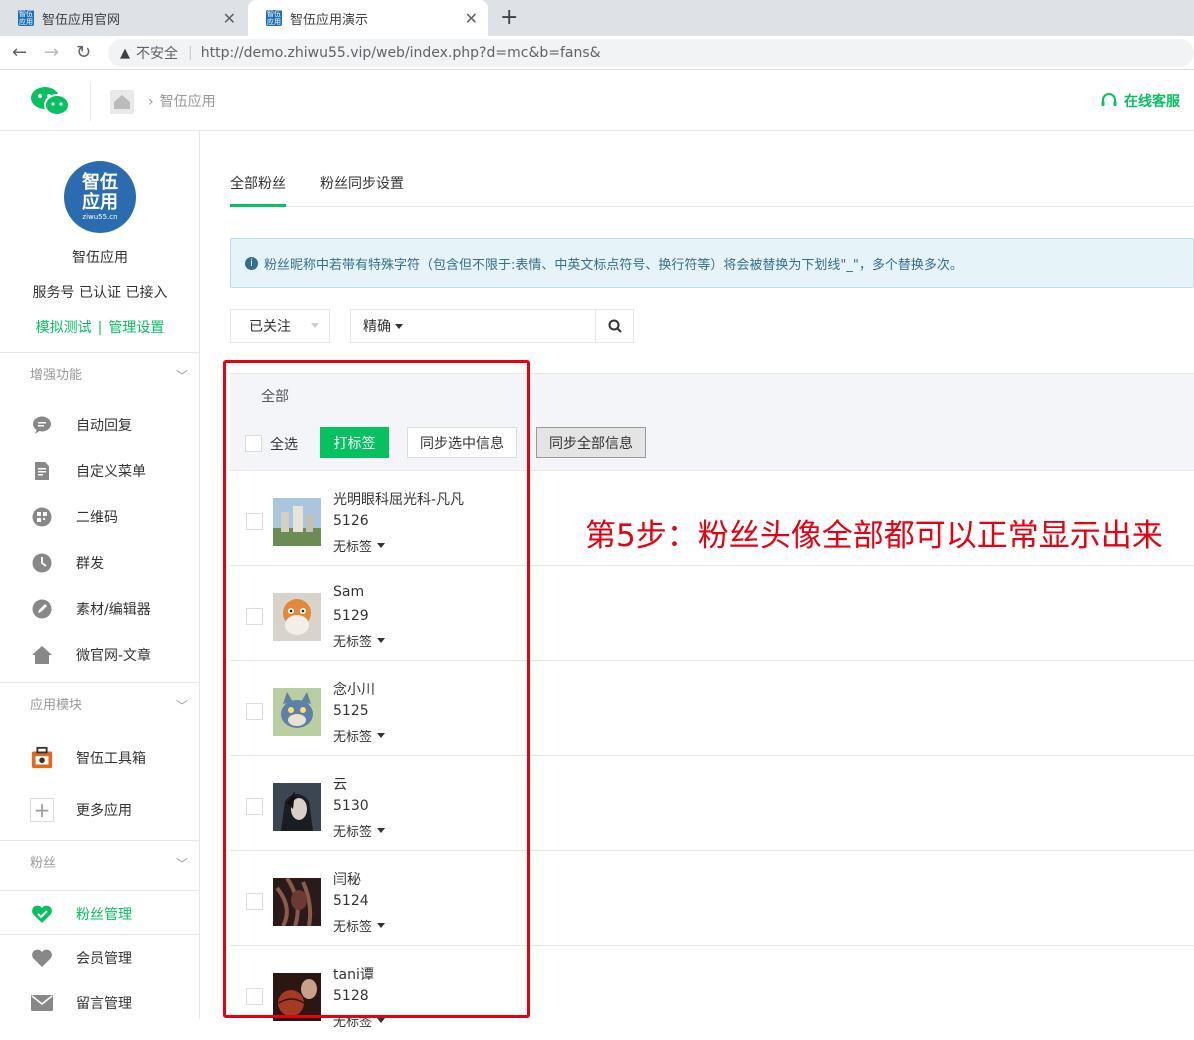  What do you see at coordinates (100, 202) in the screenshot?
I see `logo-text-bottom: 应用` at bounding box center [100, 202].